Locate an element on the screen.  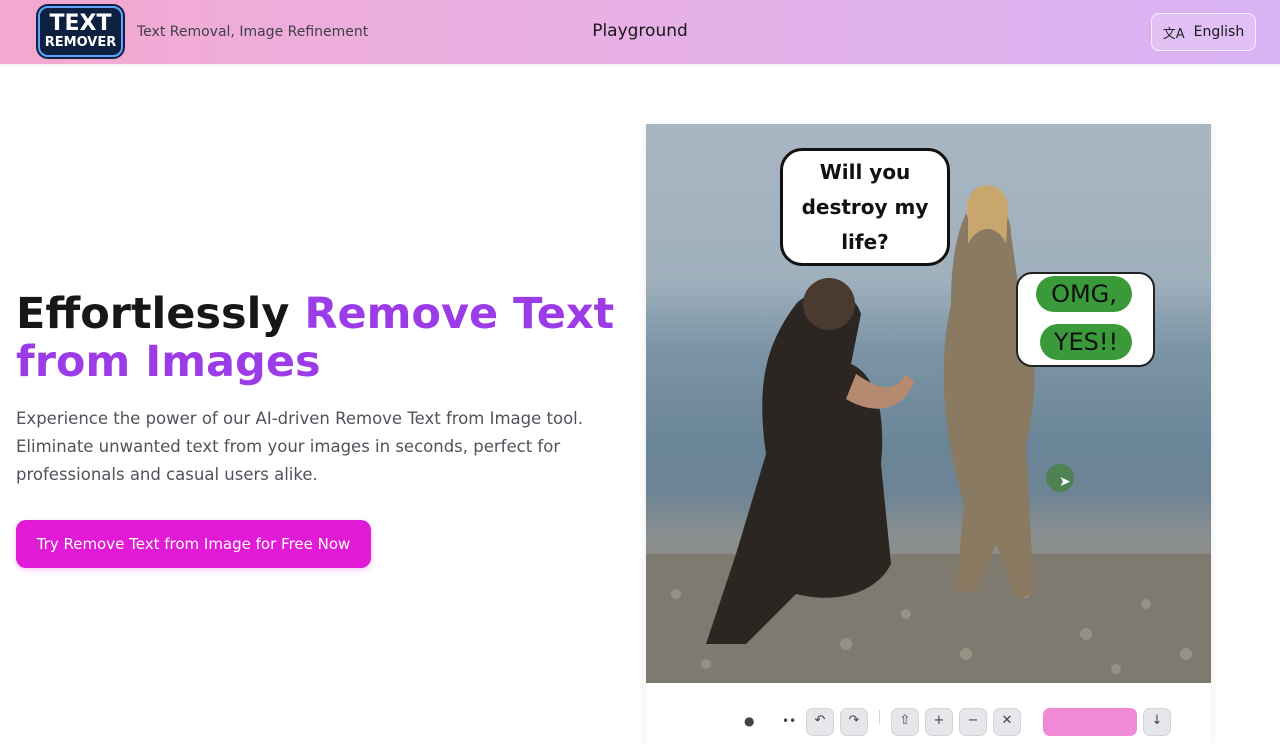
editor-toolbar: ● •• ↶ ↷ ⇧ + − ✕ ↓ is located at coordinates (928, 720).